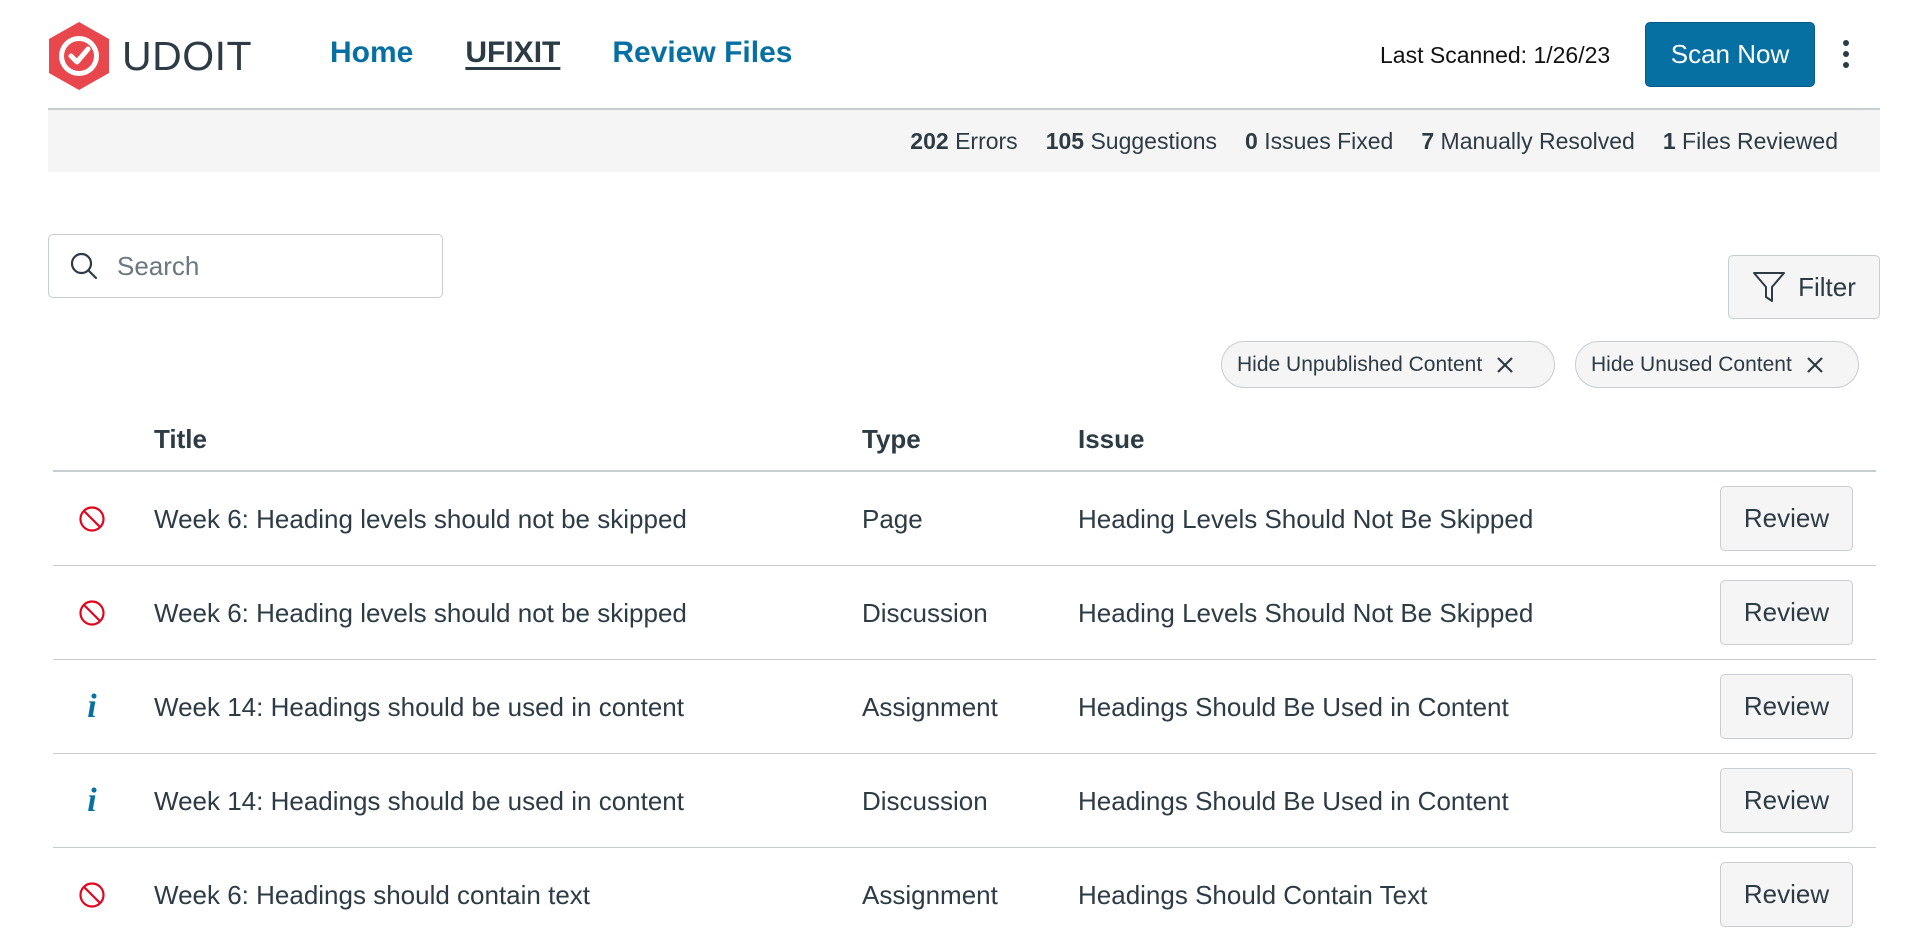  What do you see at coordinates (561, 53) in the screenshot?
I see `main-nav: Home UFIXIT Review Files` at bounding box center [561, 53].